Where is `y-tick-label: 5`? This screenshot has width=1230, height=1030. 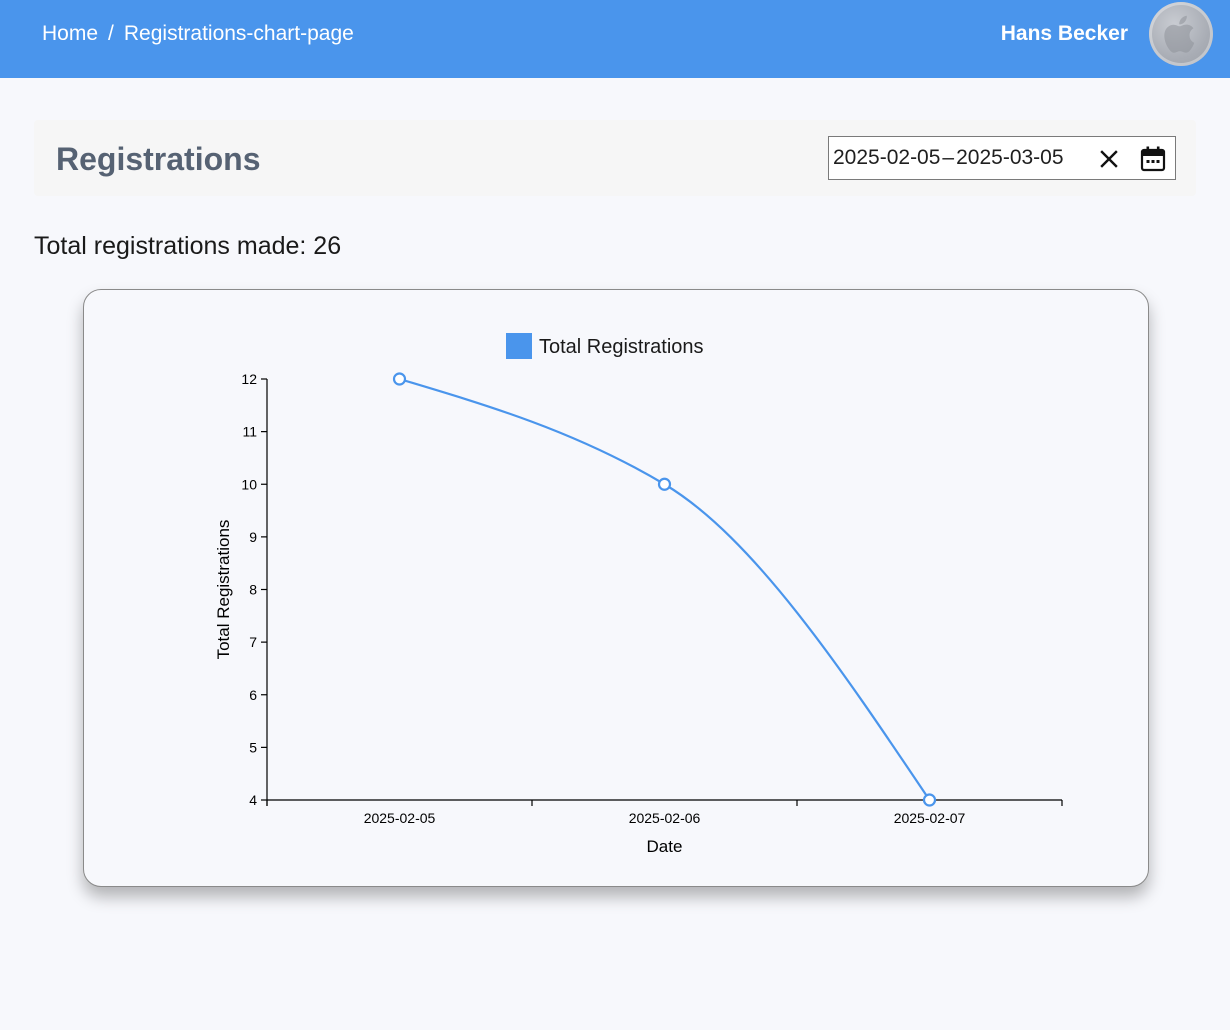 y-tick-label: 5 is located at coordinates (253, 747).